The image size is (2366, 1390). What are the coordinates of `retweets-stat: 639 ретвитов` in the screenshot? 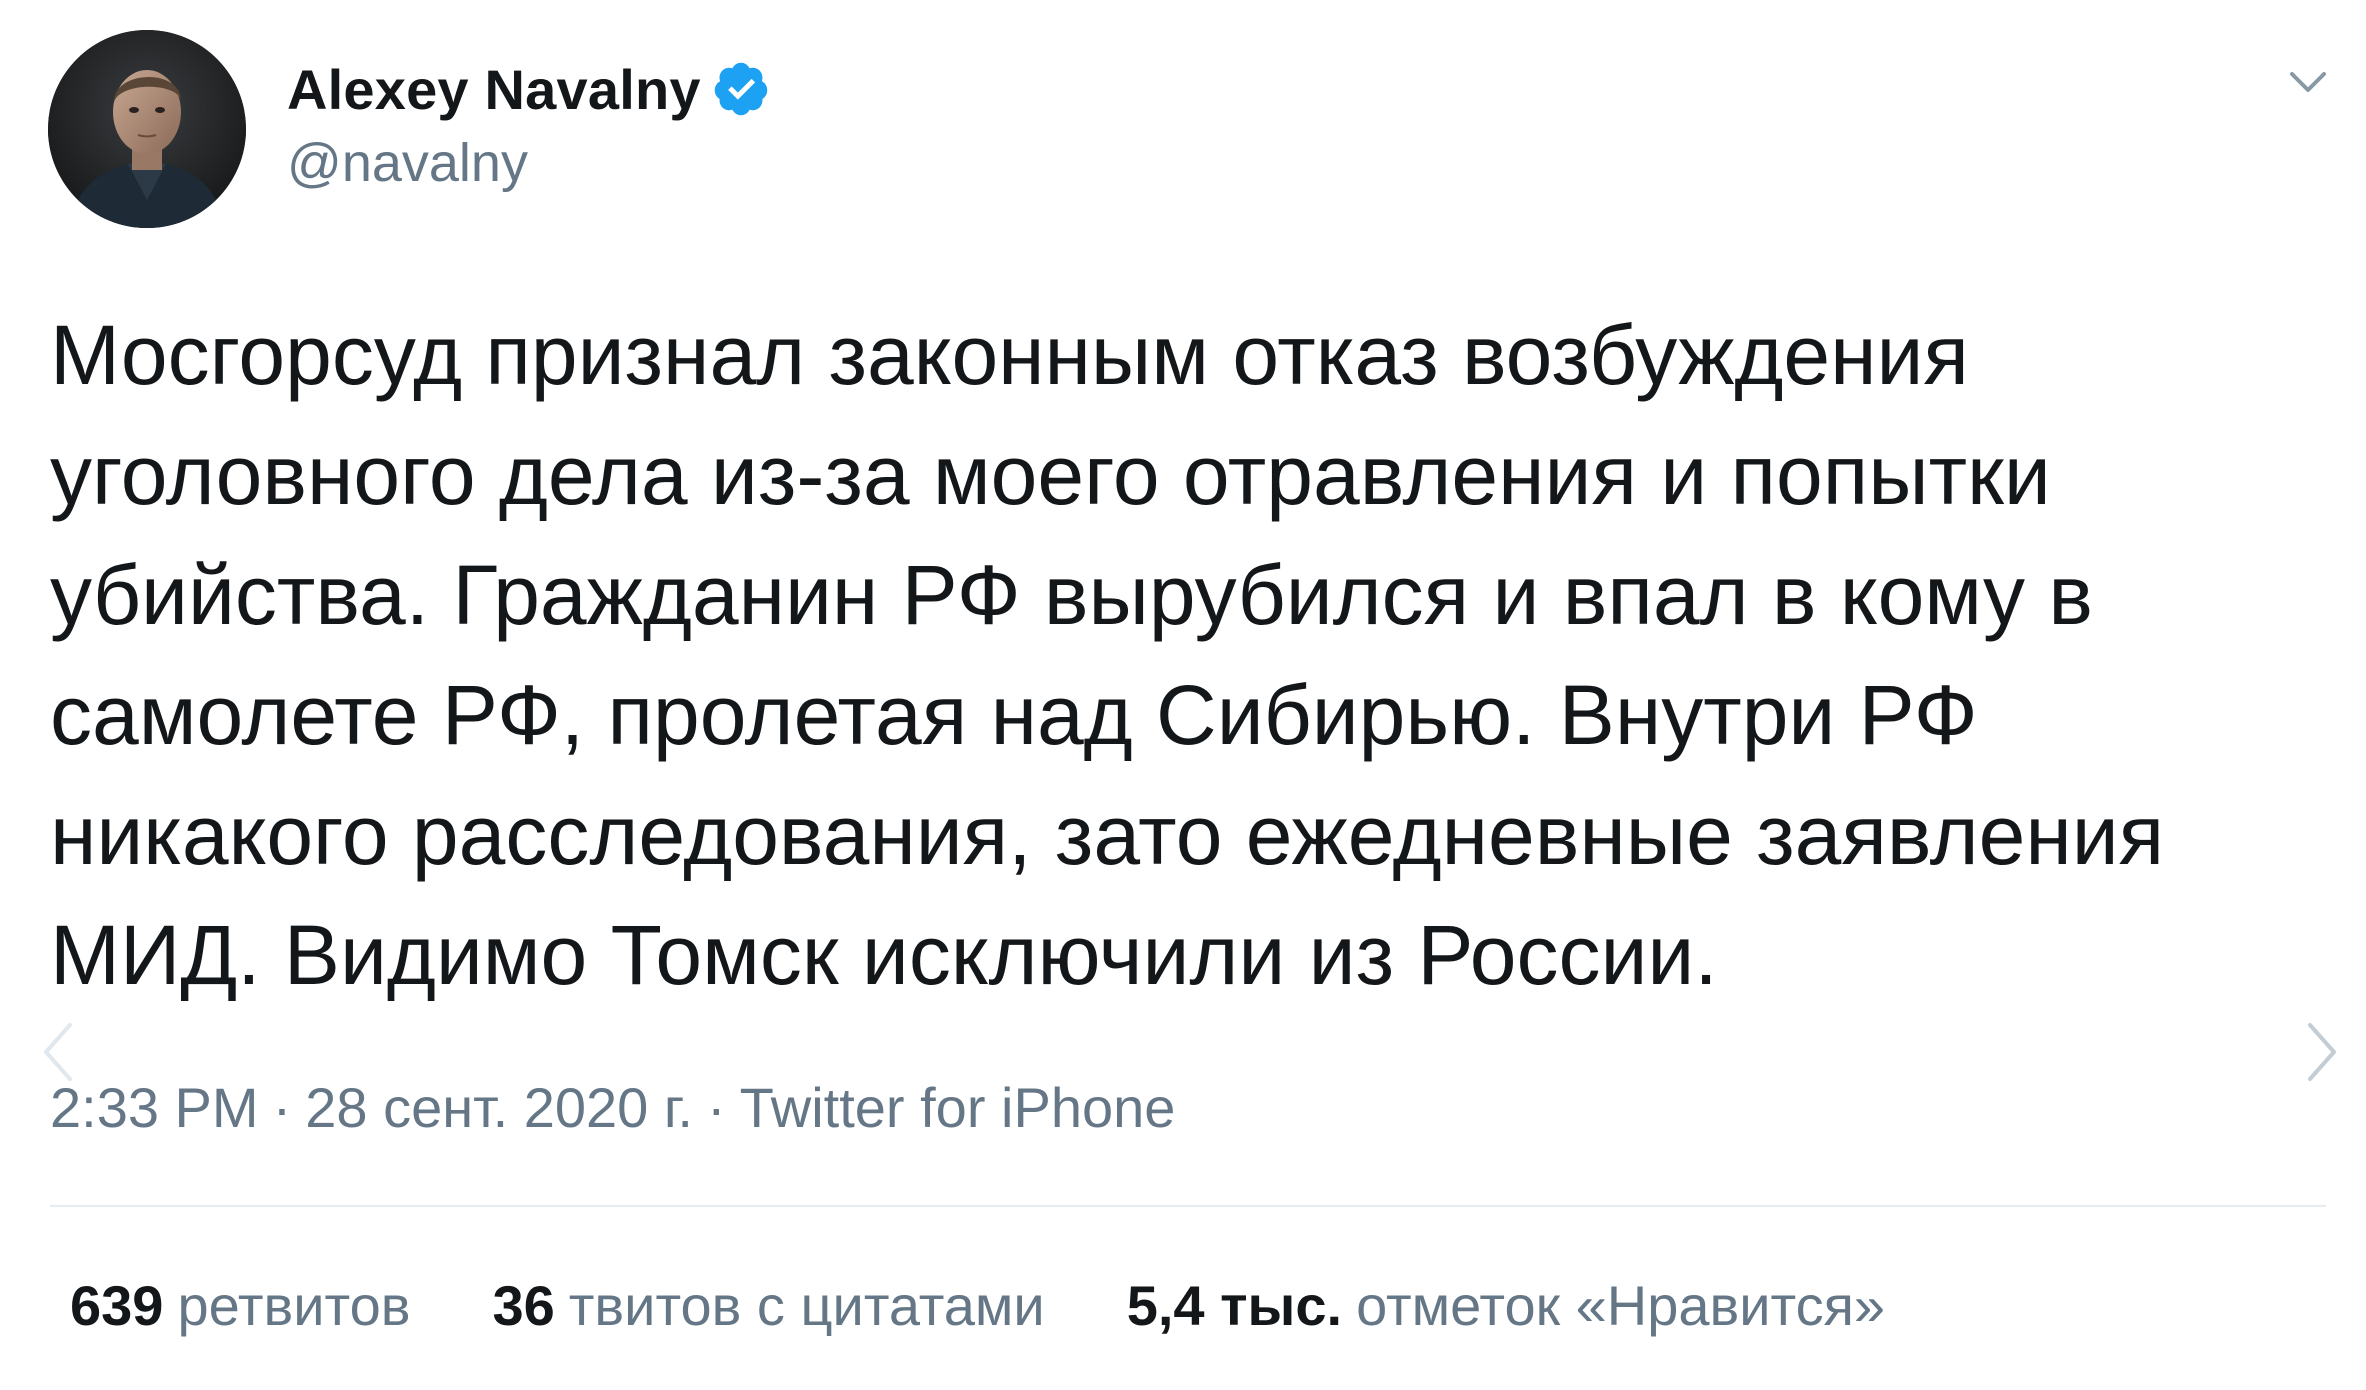 It's located at (240, 1305).